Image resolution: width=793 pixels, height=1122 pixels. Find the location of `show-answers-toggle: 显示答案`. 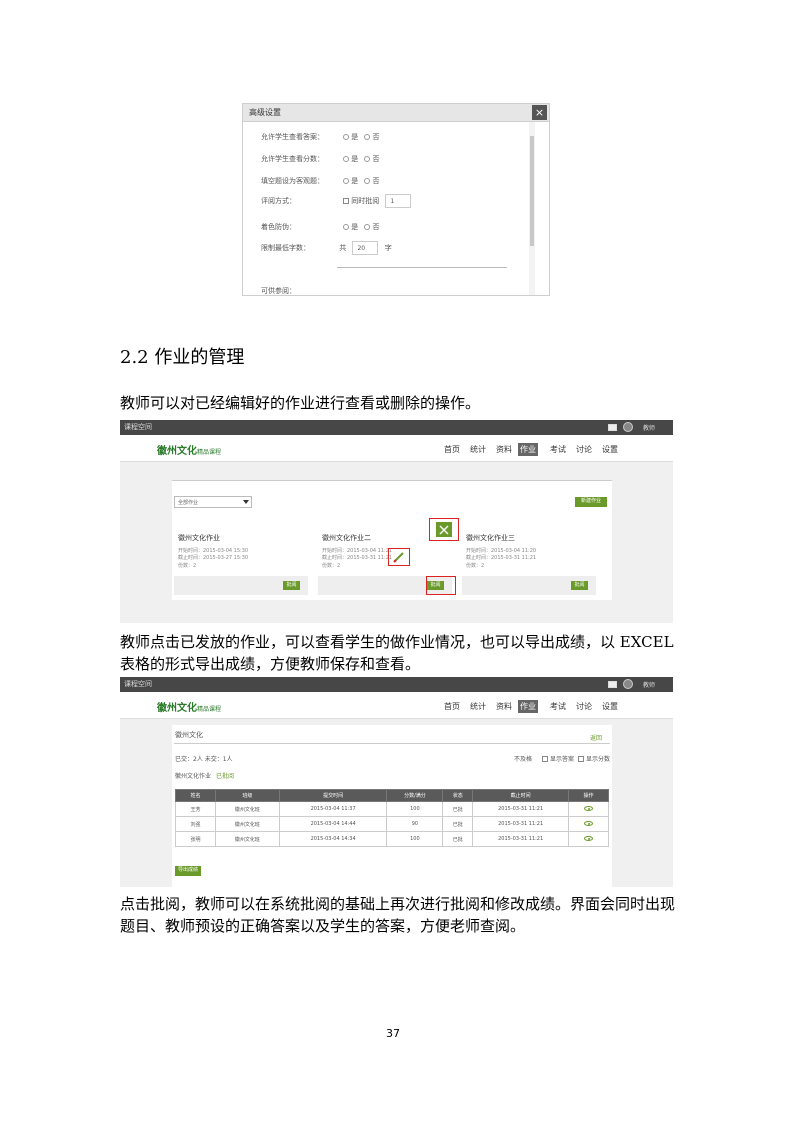

show-answers-toggle: 显示答案 is located at coordinates (556, 758).